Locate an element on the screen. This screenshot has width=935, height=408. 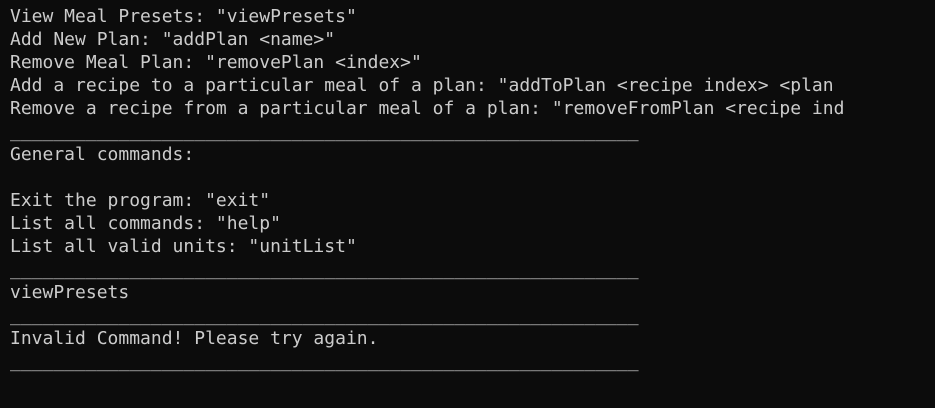
terminal-line-general-commands-heading: General commands: is located at coordinates (102, 154).